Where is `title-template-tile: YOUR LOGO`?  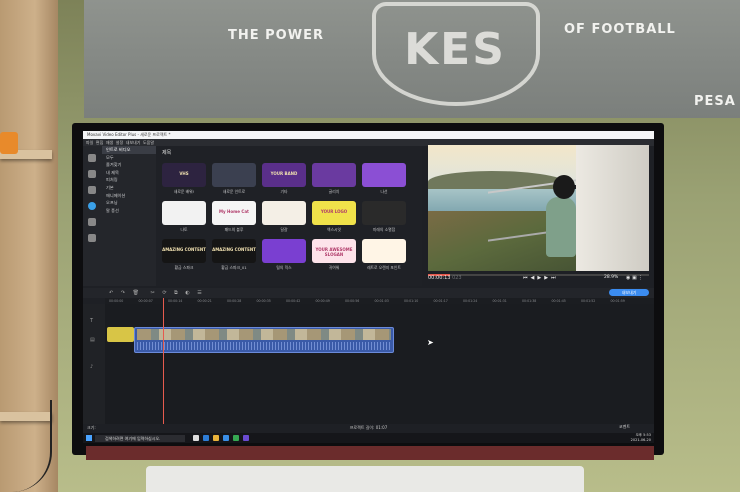
title-template-tile: YOUR LOGO is located at coordinates (334, 213).